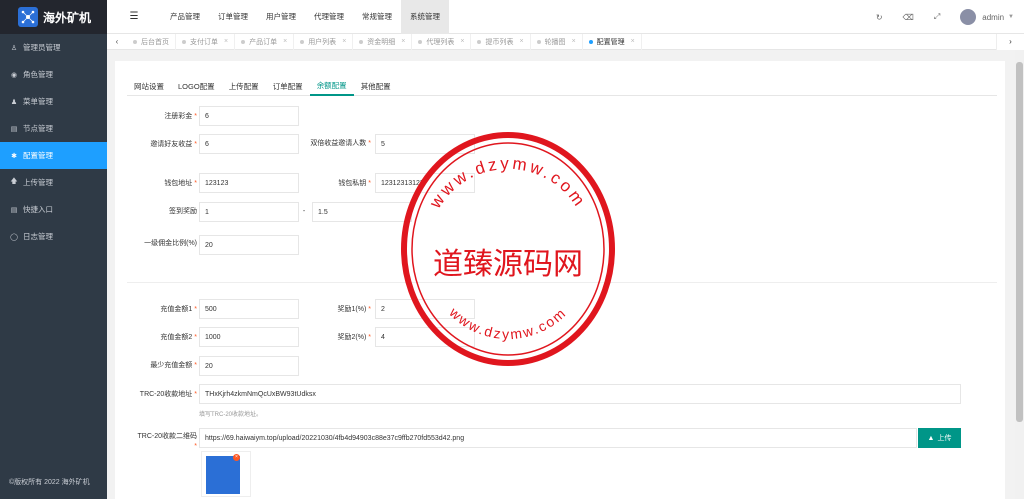  I want to click on menu-toggle-icon: ☰, so click(134, 16).